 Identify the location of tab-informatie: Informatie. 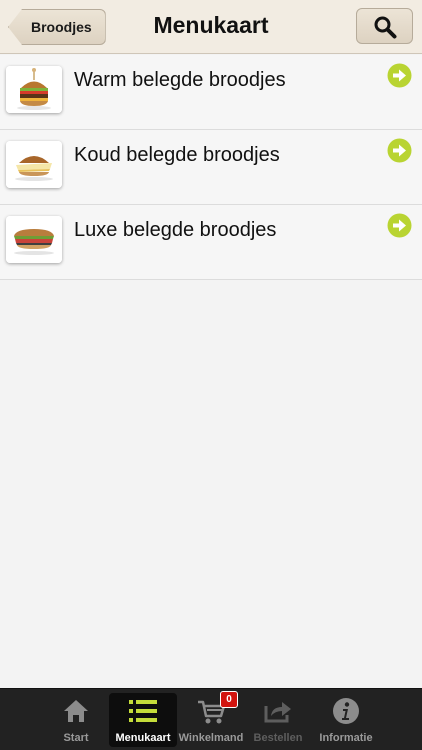
(346, 720).